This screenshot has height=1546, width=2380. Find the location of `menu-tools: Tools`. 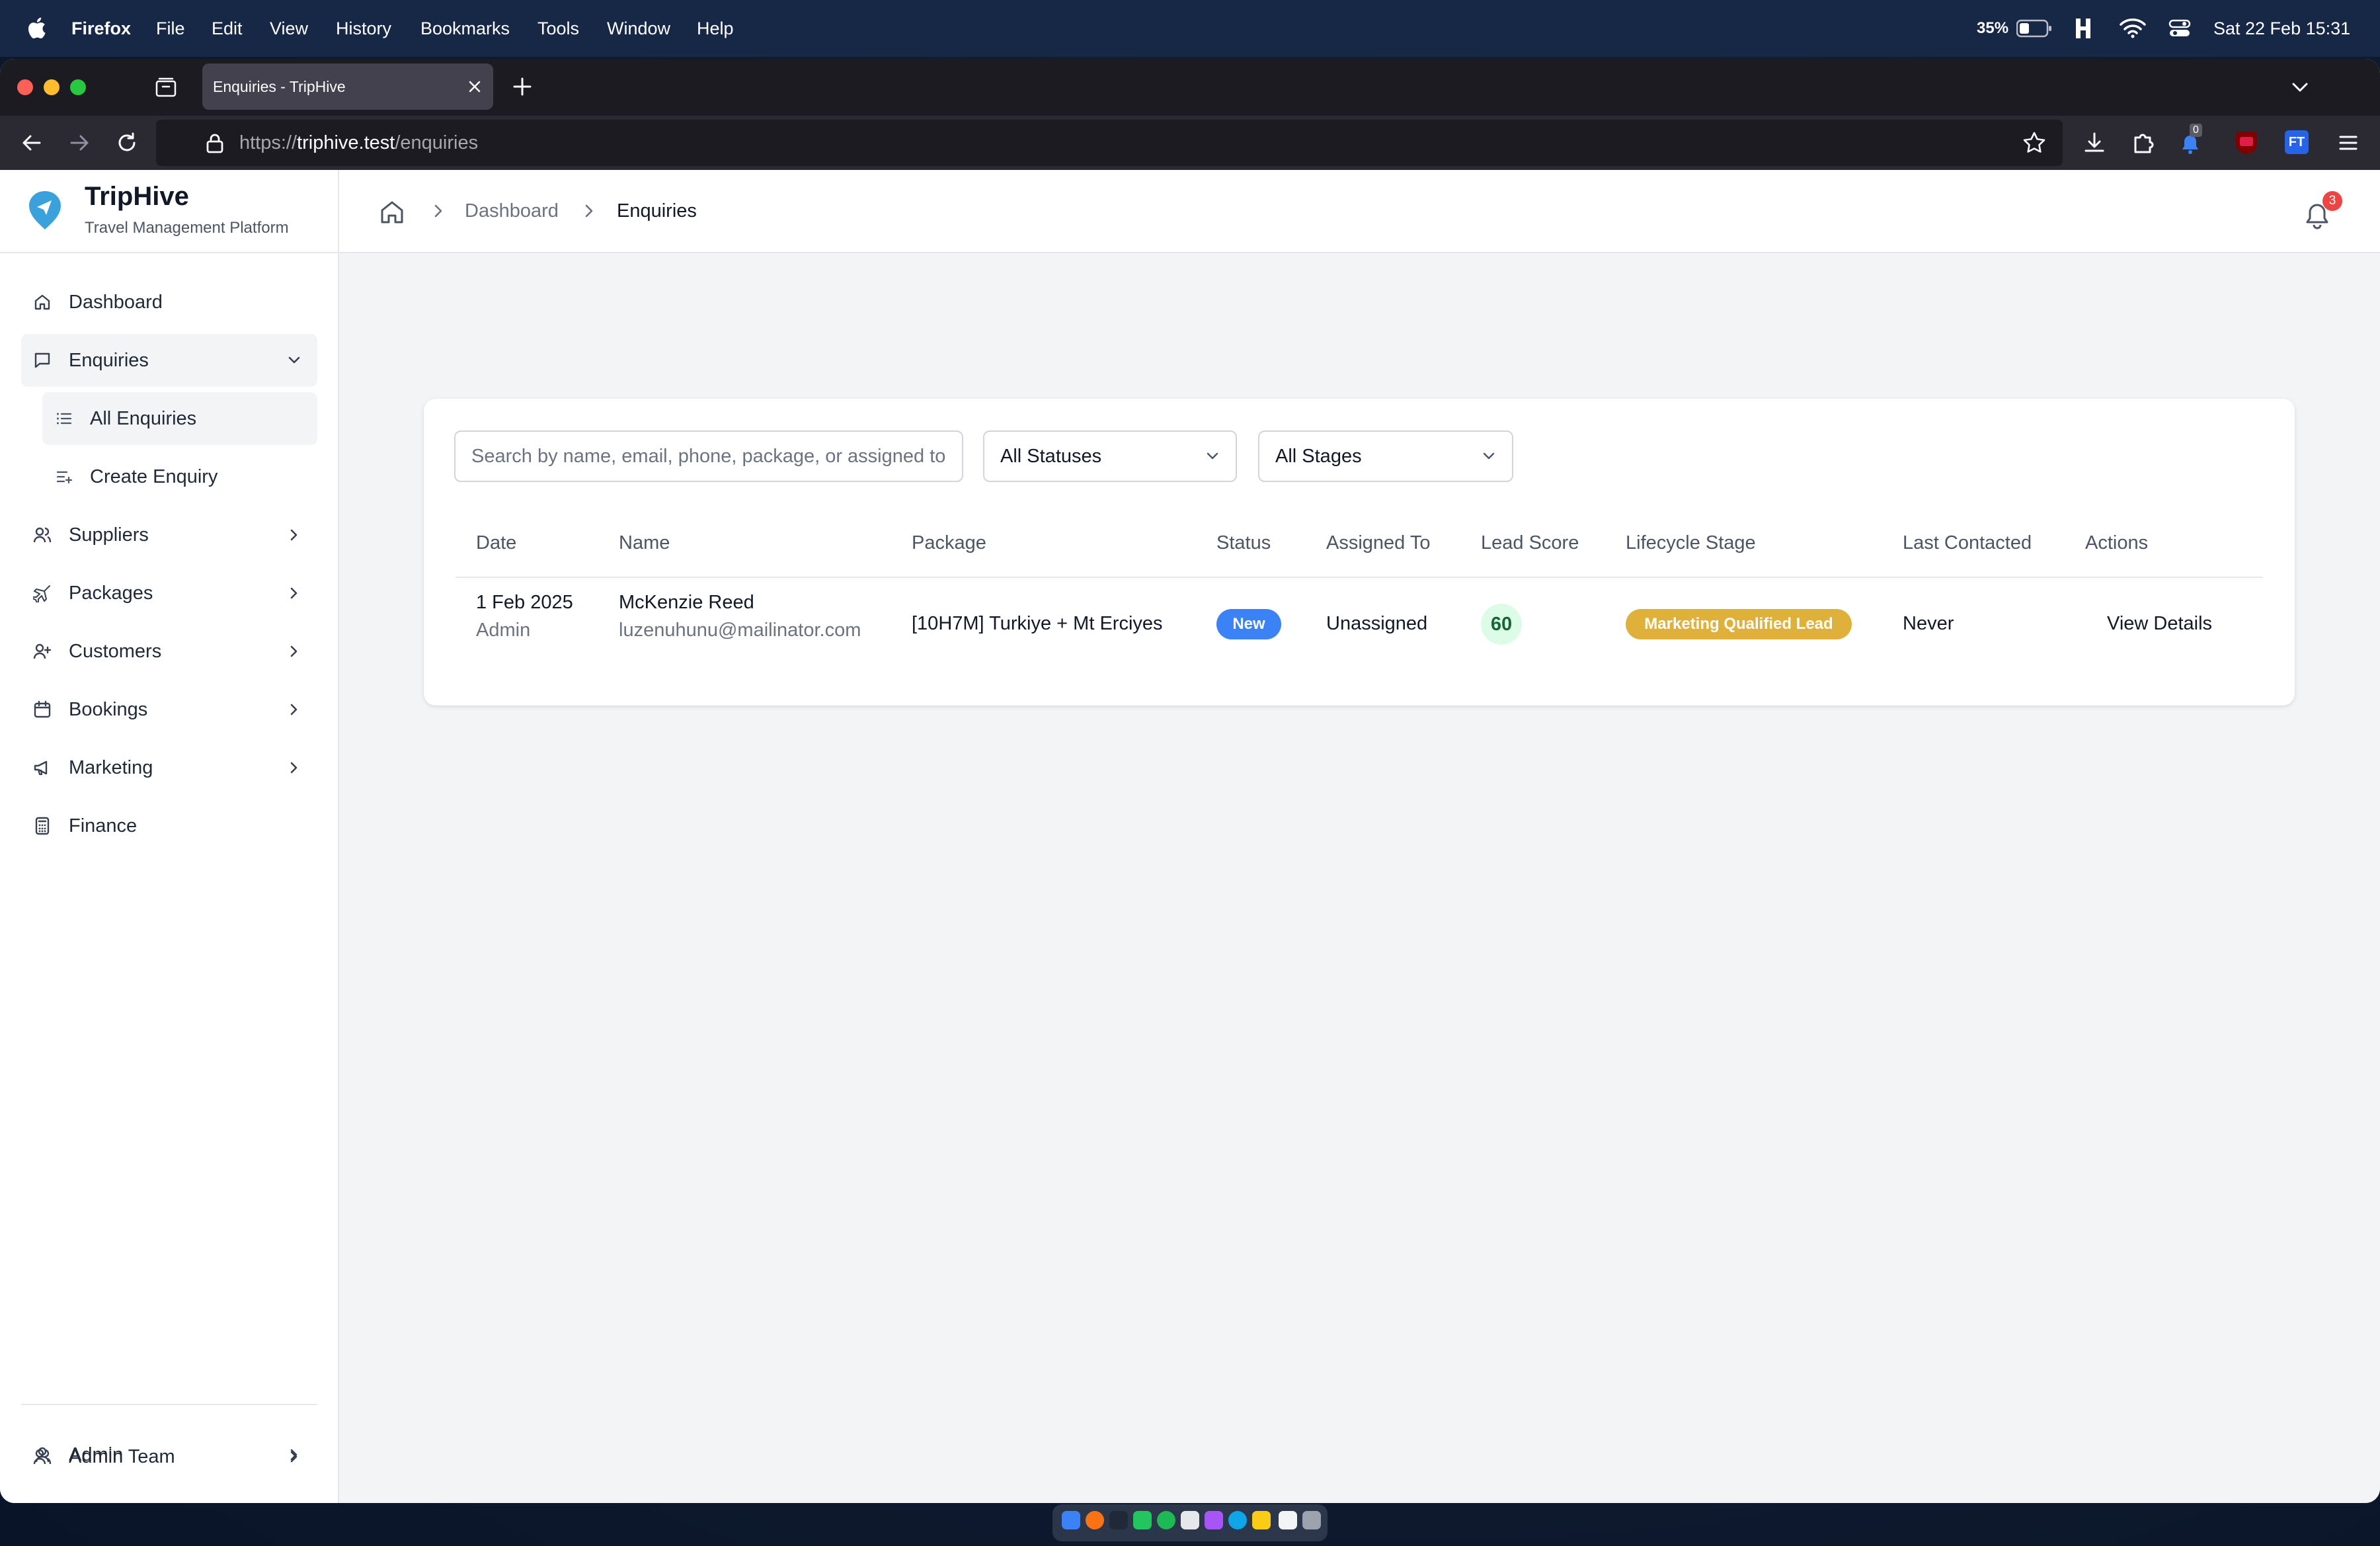

menu-tools: Tools is located at coordinates (558, 28).